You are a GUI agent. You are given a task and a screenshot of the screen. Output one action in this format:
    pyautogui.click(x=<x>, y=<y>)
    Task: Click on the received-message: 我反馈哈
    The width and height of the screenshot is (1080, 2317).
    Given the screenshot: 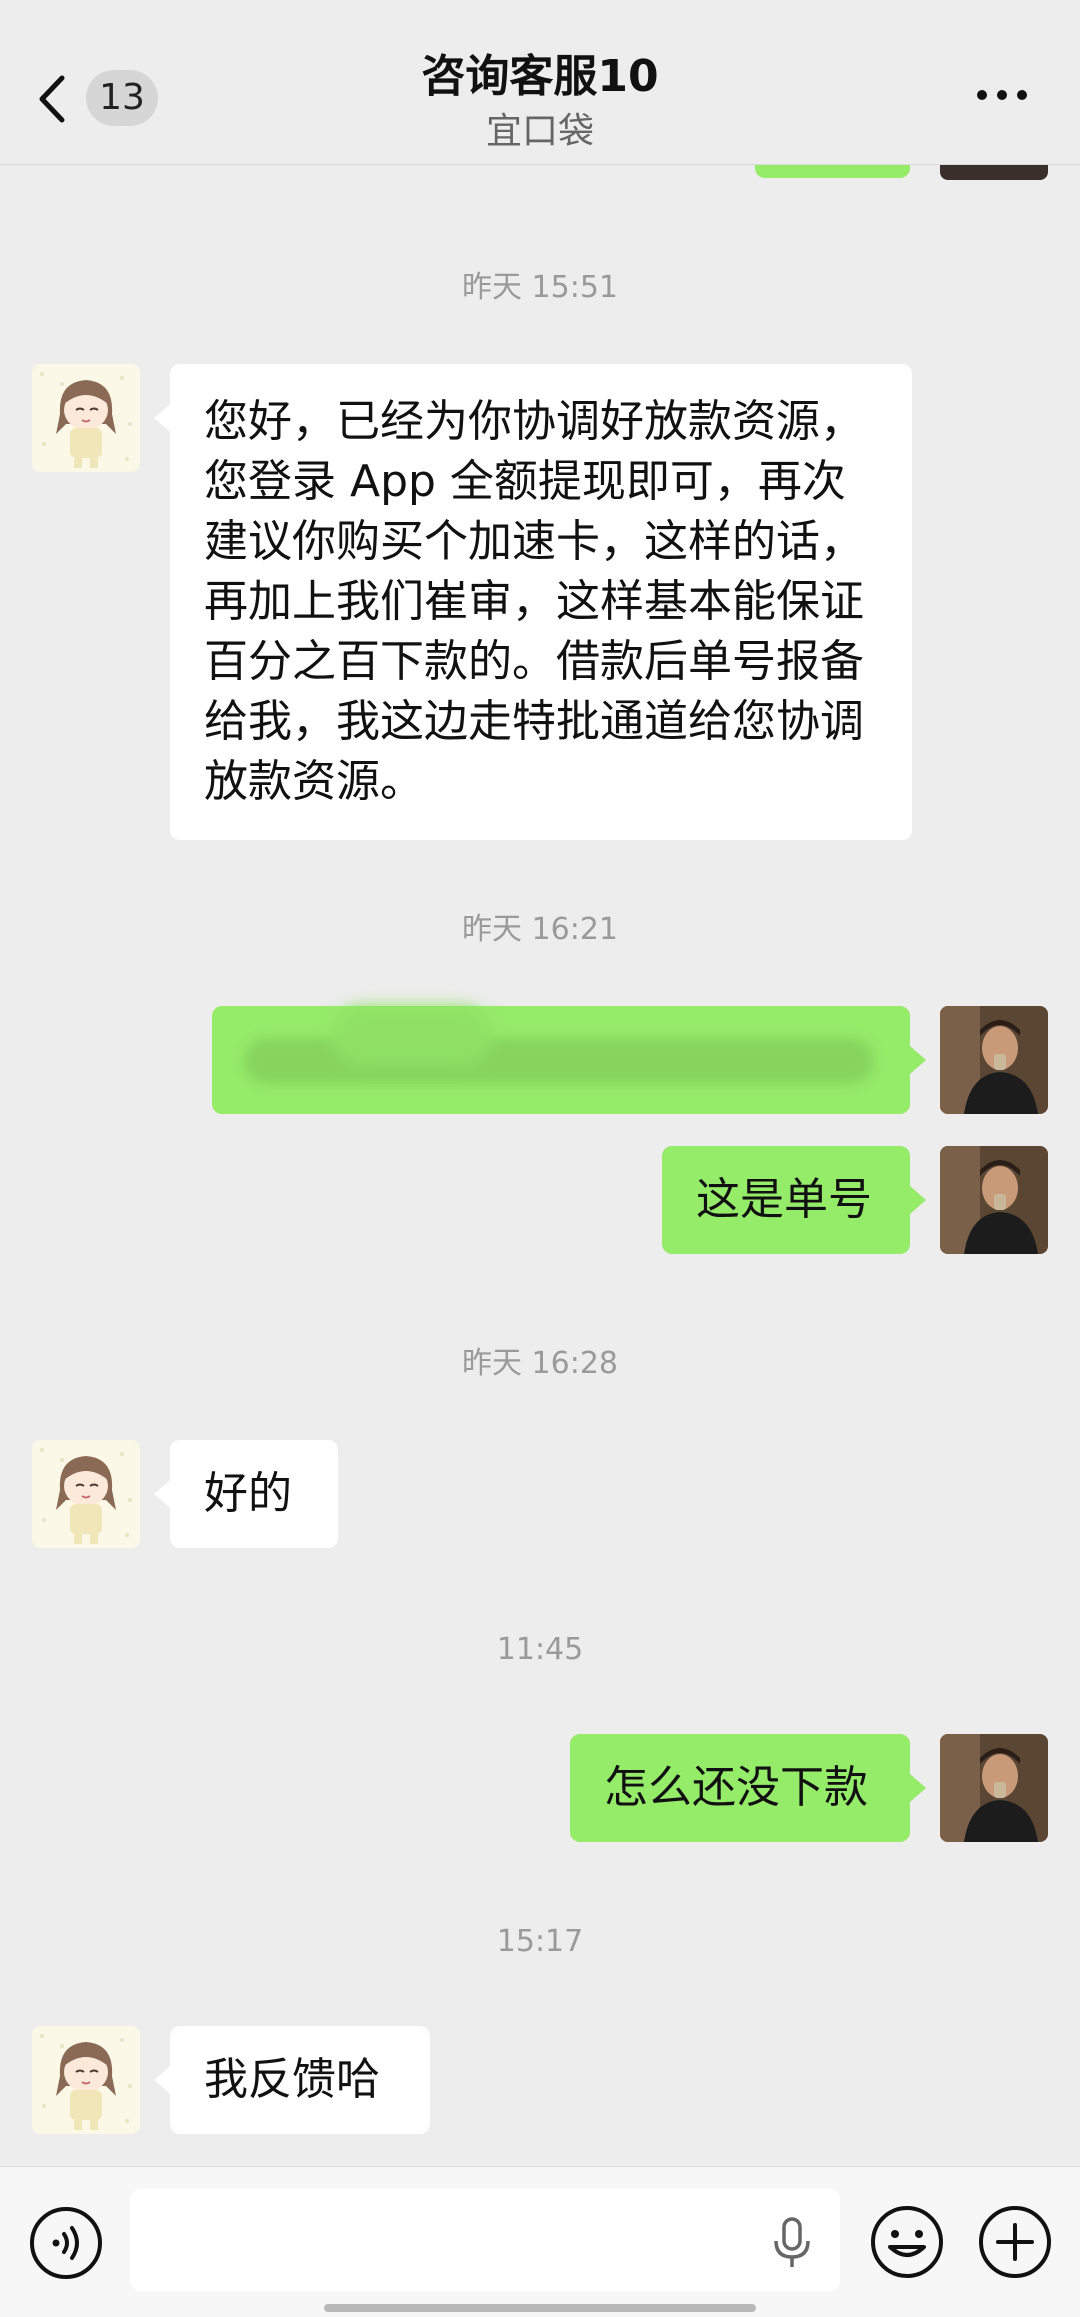 What is the action you would take?
    pyautogui.click(x=300, y=2080)
    